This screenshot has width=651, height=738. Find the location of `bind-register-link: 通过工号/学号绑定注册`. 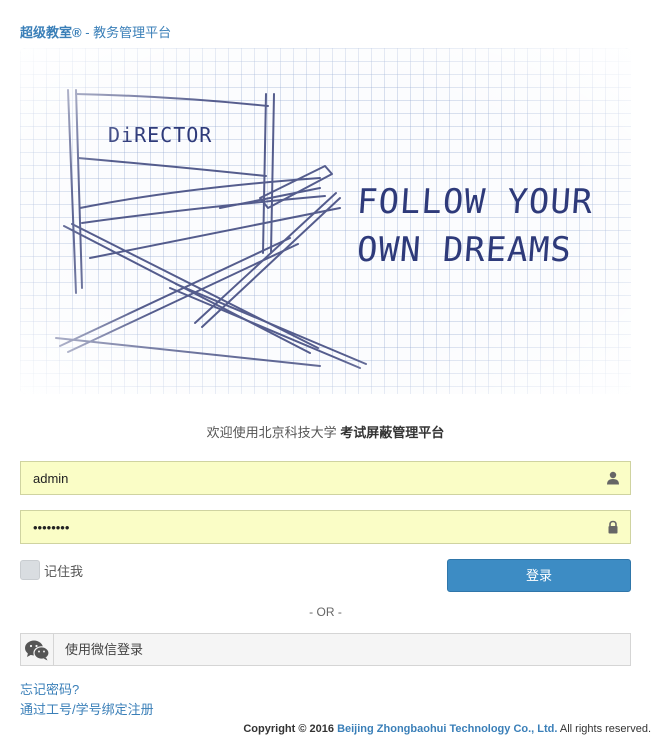

bind-register-link: 通过工号/学号绑定注册 is located at coordinates (87, 708).